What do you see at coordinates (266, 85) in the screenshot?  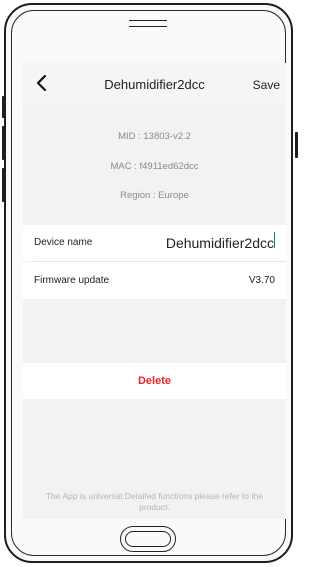 I see `save-button: Save` at bounding box center [266, 85].